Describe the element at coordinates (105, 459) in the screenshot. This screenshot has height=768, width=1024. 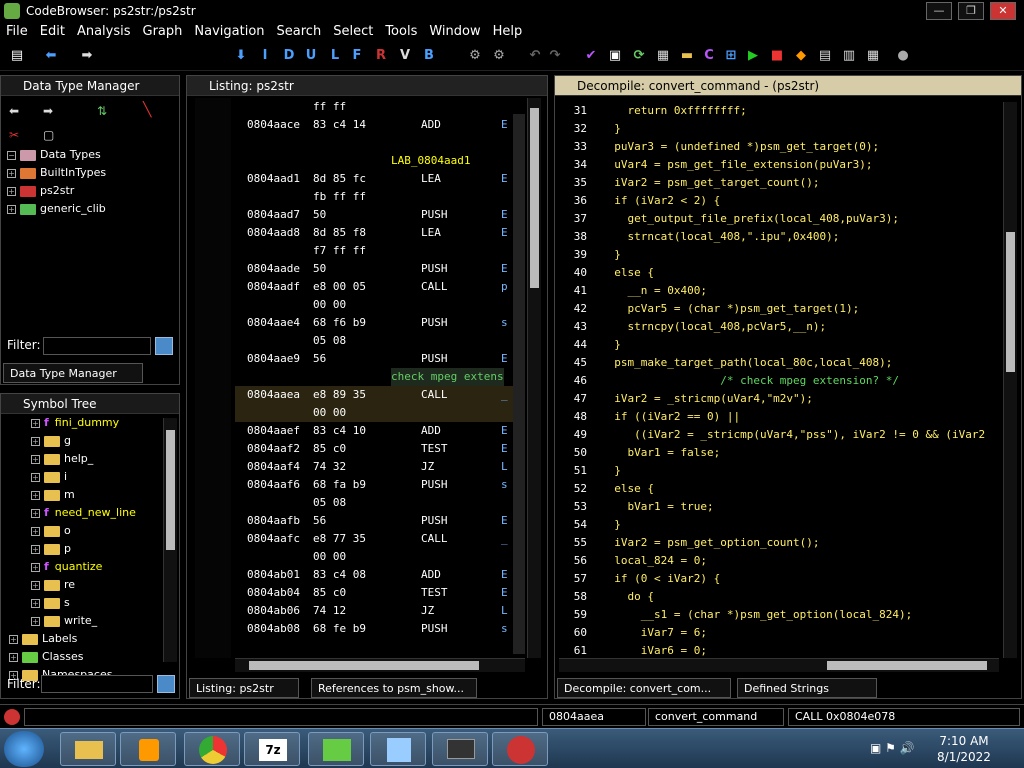
I see `symbol-tree-item: + help_` at that location.